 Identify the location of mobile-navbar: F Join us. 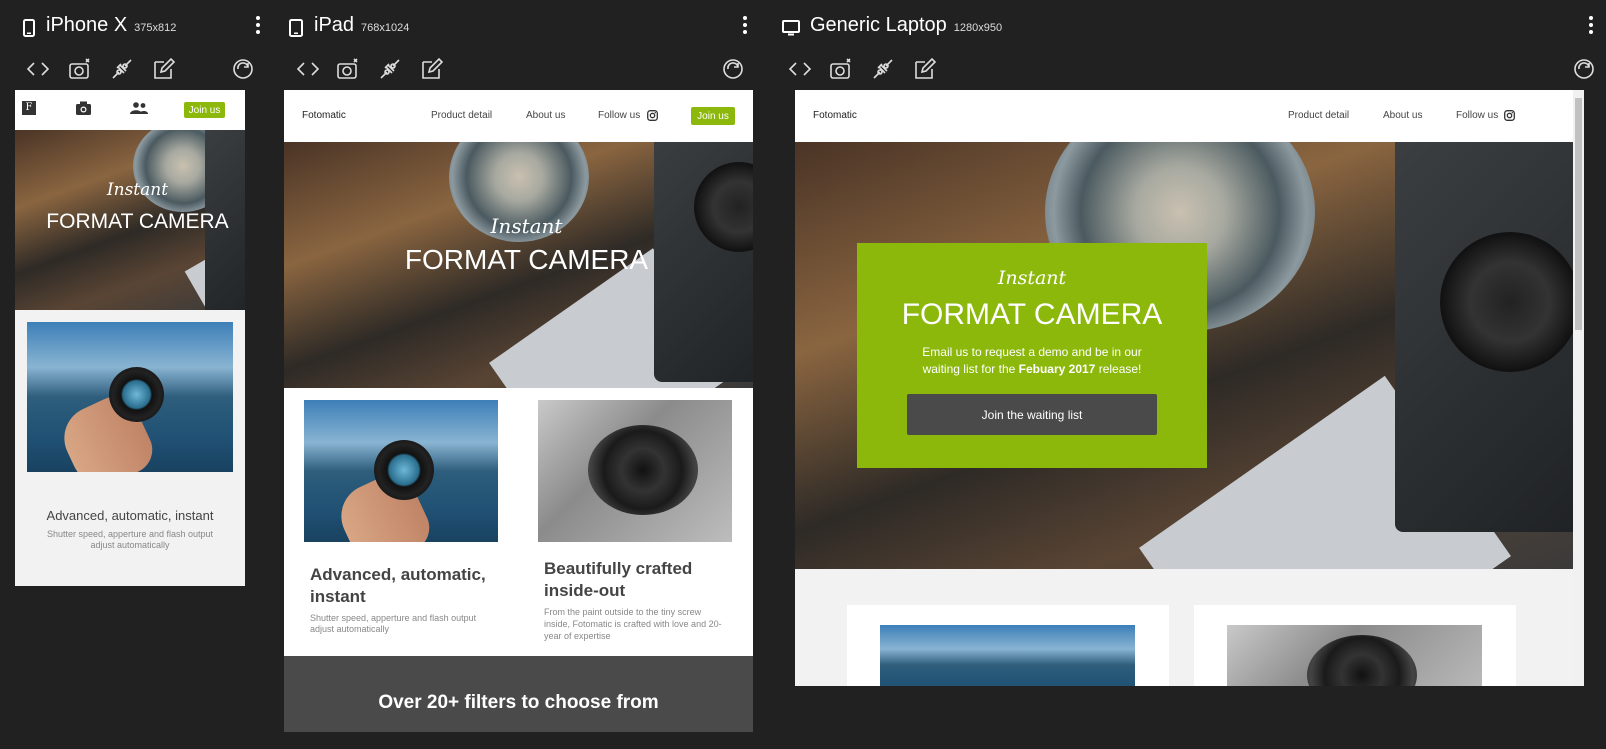
(130, 110).